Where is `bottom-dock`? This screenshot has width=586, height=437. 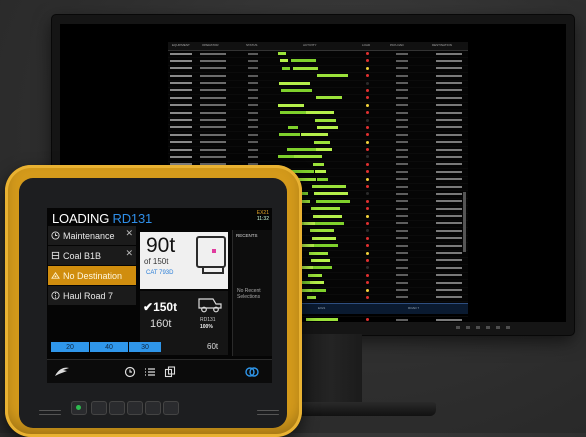 bottom-dock is located at coordinates (159, 371).